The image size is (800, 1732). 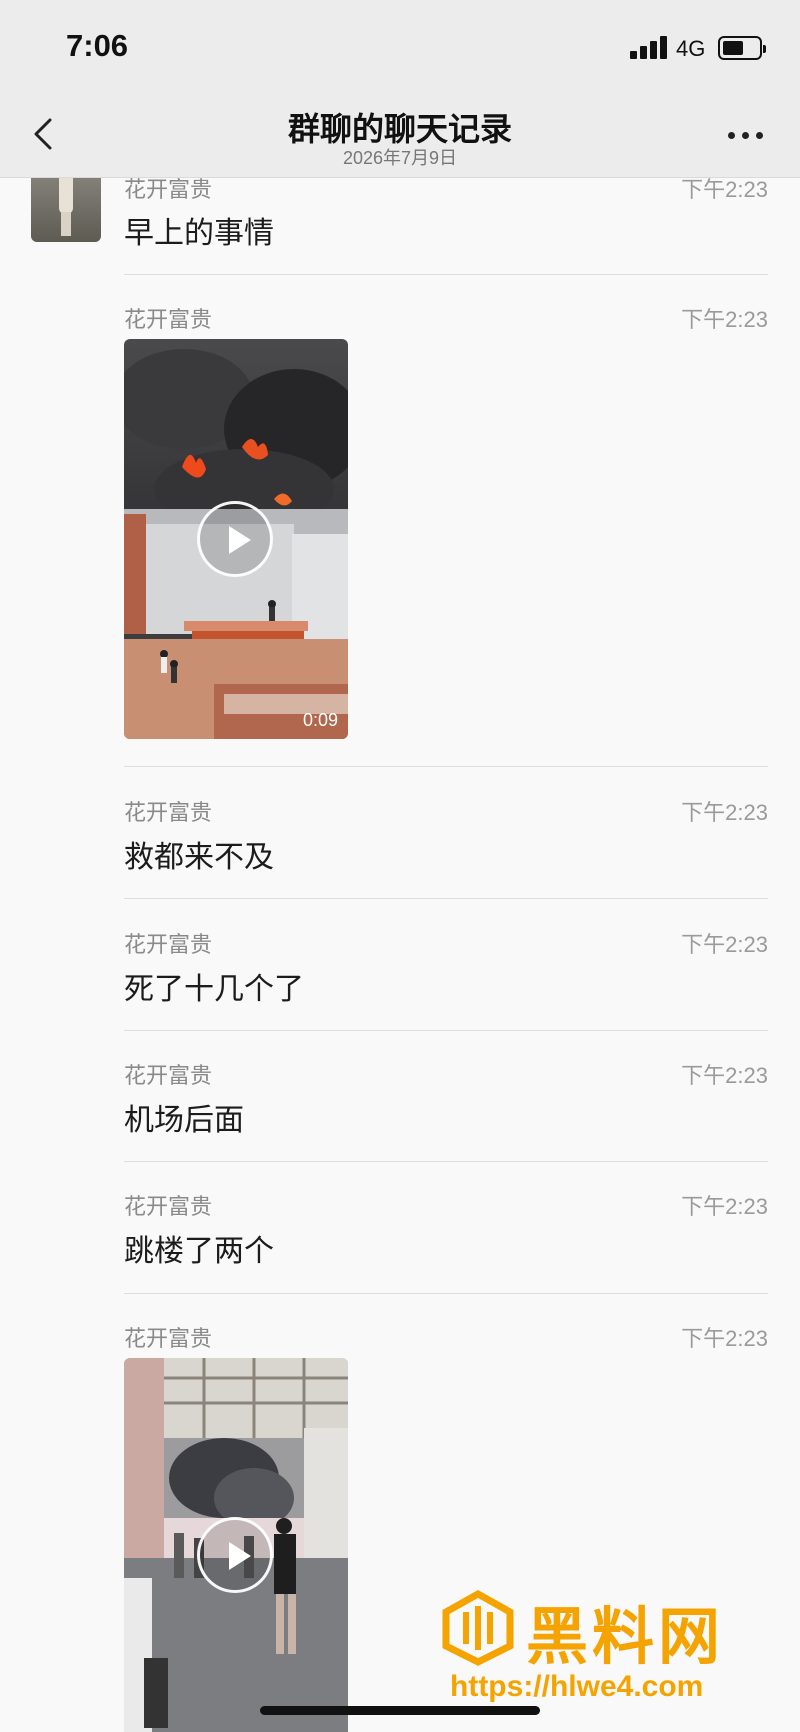 I want to click on network-type: 4G, so click(x=691, y=48).